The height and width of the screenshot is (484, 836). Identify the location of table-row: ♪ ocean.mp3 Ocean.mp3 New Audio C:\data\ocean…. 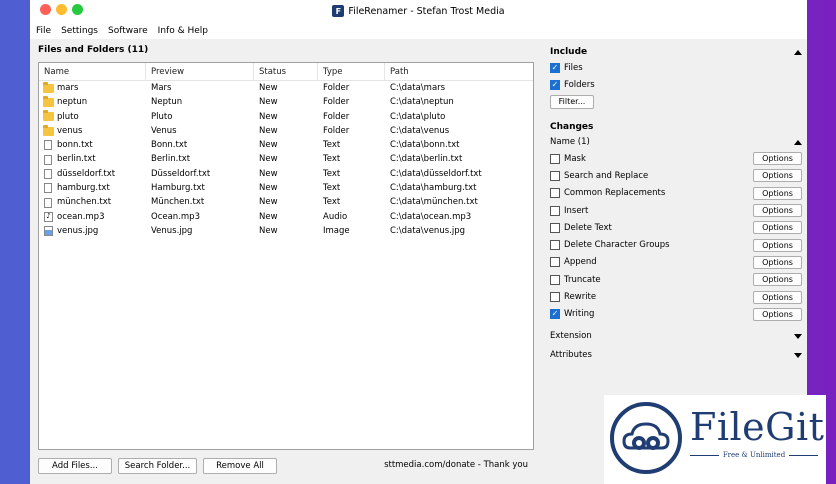
(286, 217).